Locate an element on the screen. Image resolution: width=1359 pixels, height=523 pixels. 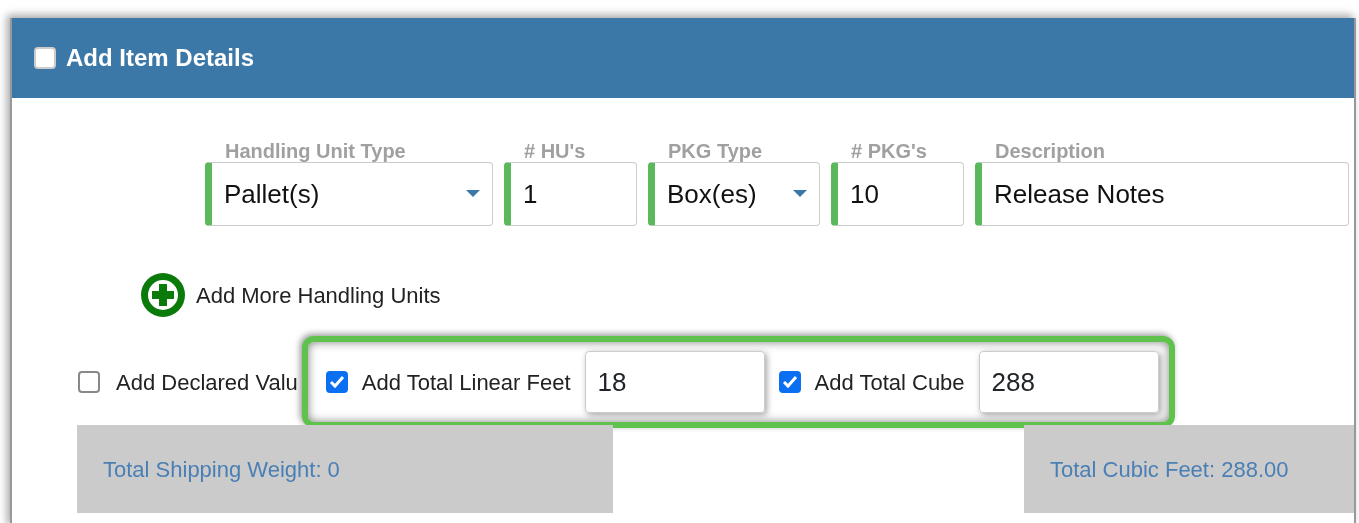
field-label: PKG Type is located at coordinates (715, 151).